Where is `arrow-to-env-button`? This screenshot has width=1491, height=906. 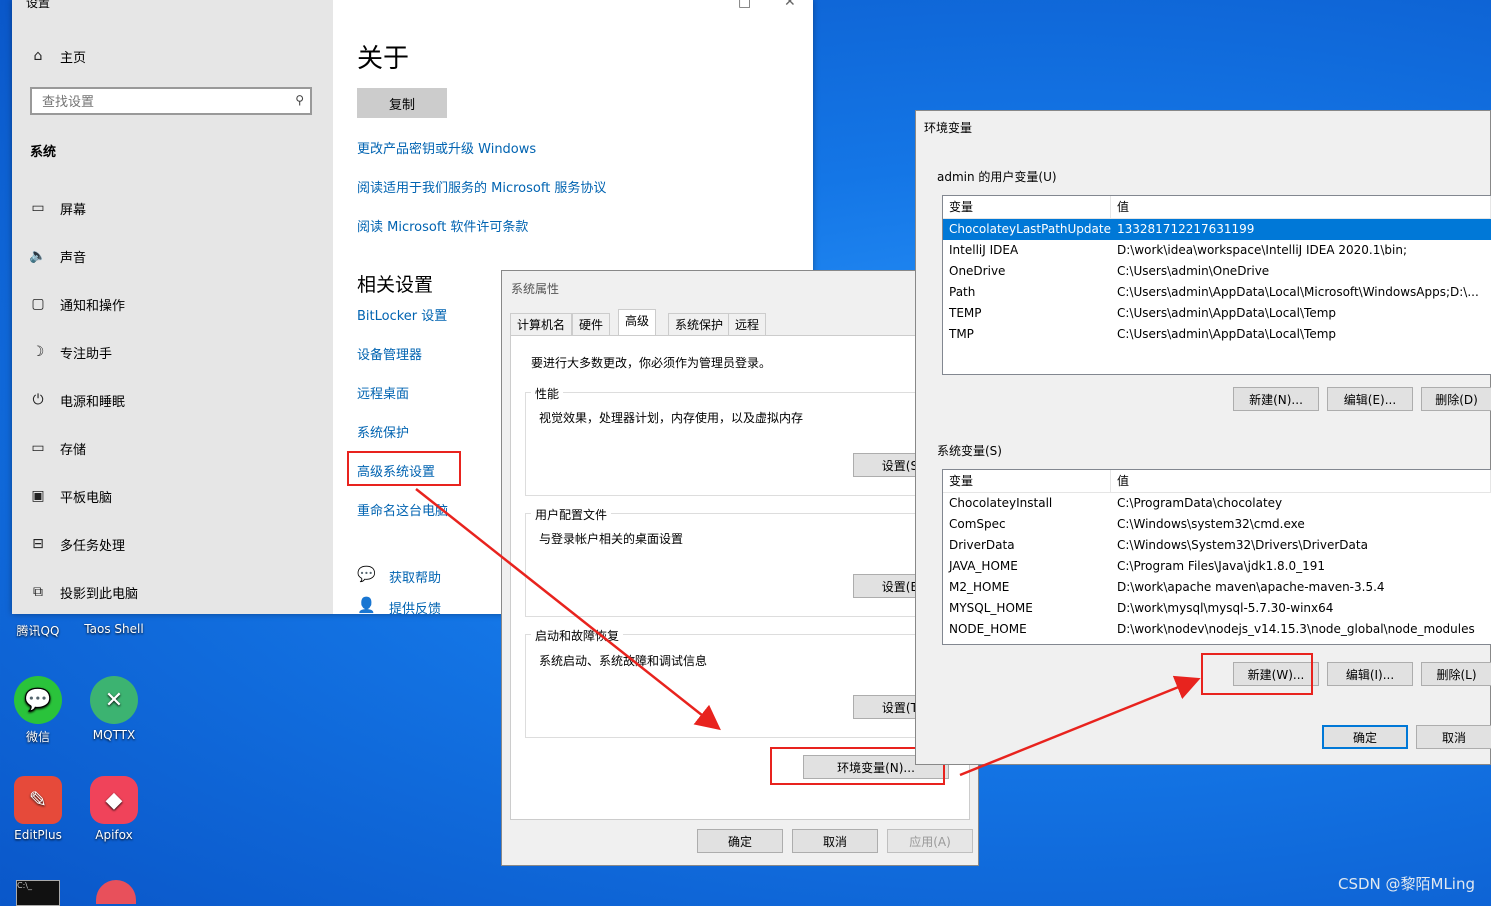 arrow-to-env-button is located at coordinates (568, 609).